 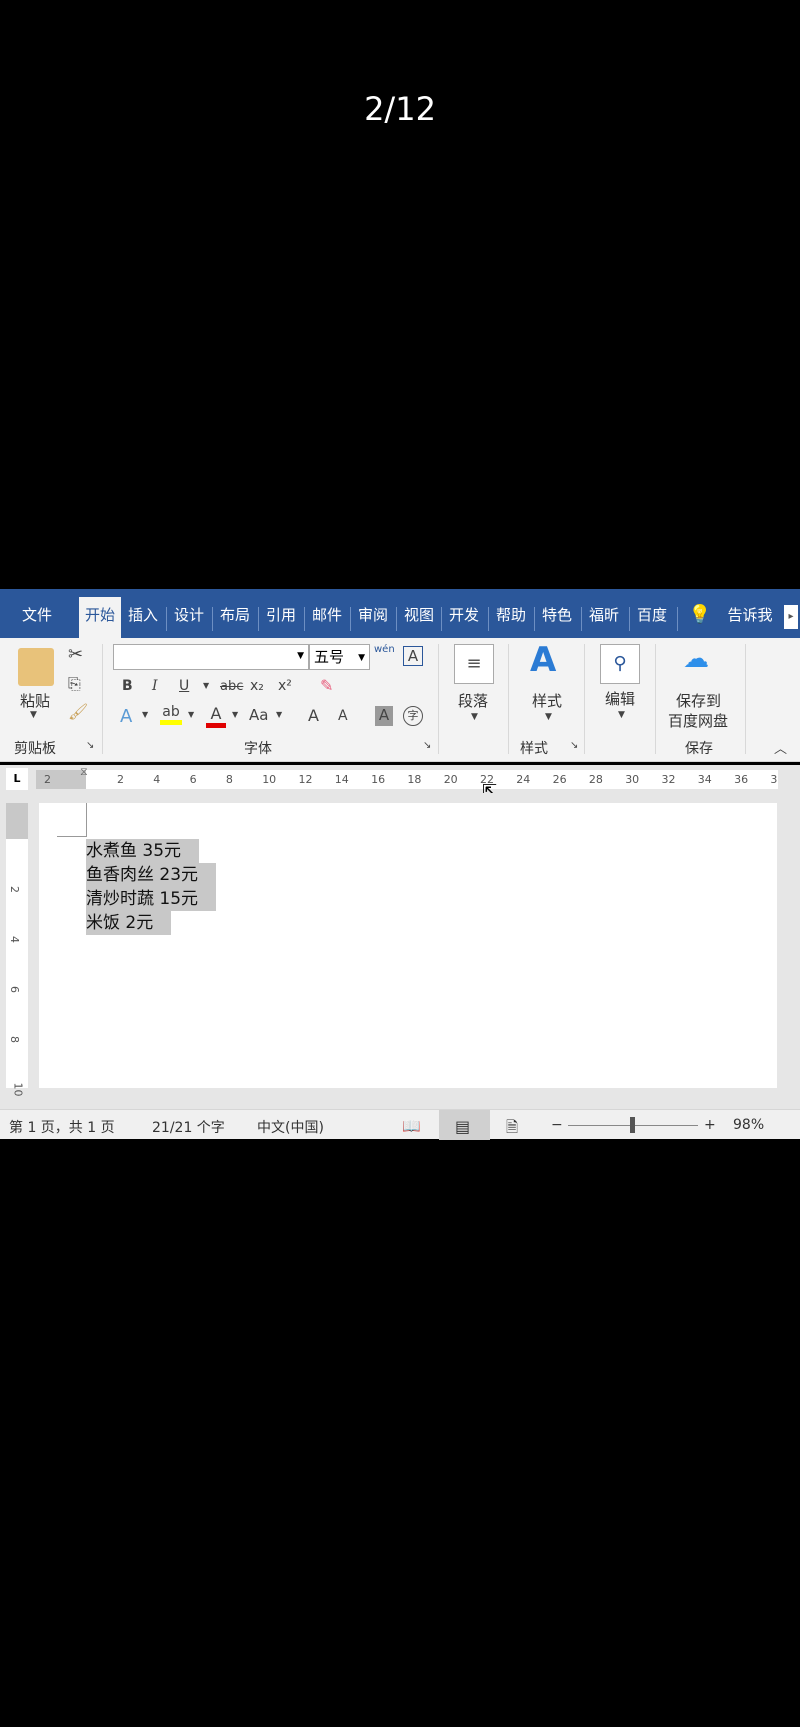 I want to click on indent-marker: ⧖, so click(x=84, y=772).